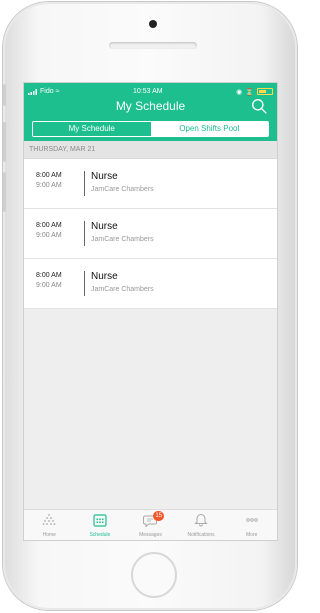  Describe the element at coordinates (239, 92) in the screenshot. I see `lock-rotation-icon: ◉` at that location.